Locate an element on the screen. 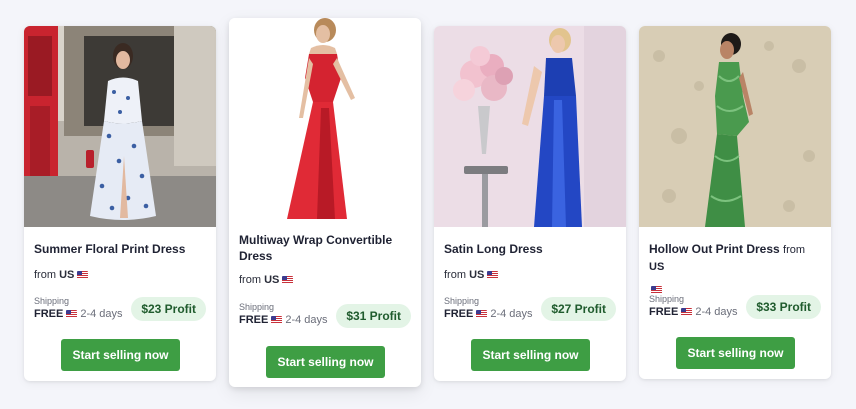 The height and width of the screenshot is (409, 856). product-title: Hollow Out Print Dress from US is located at coordinates (735, 258).